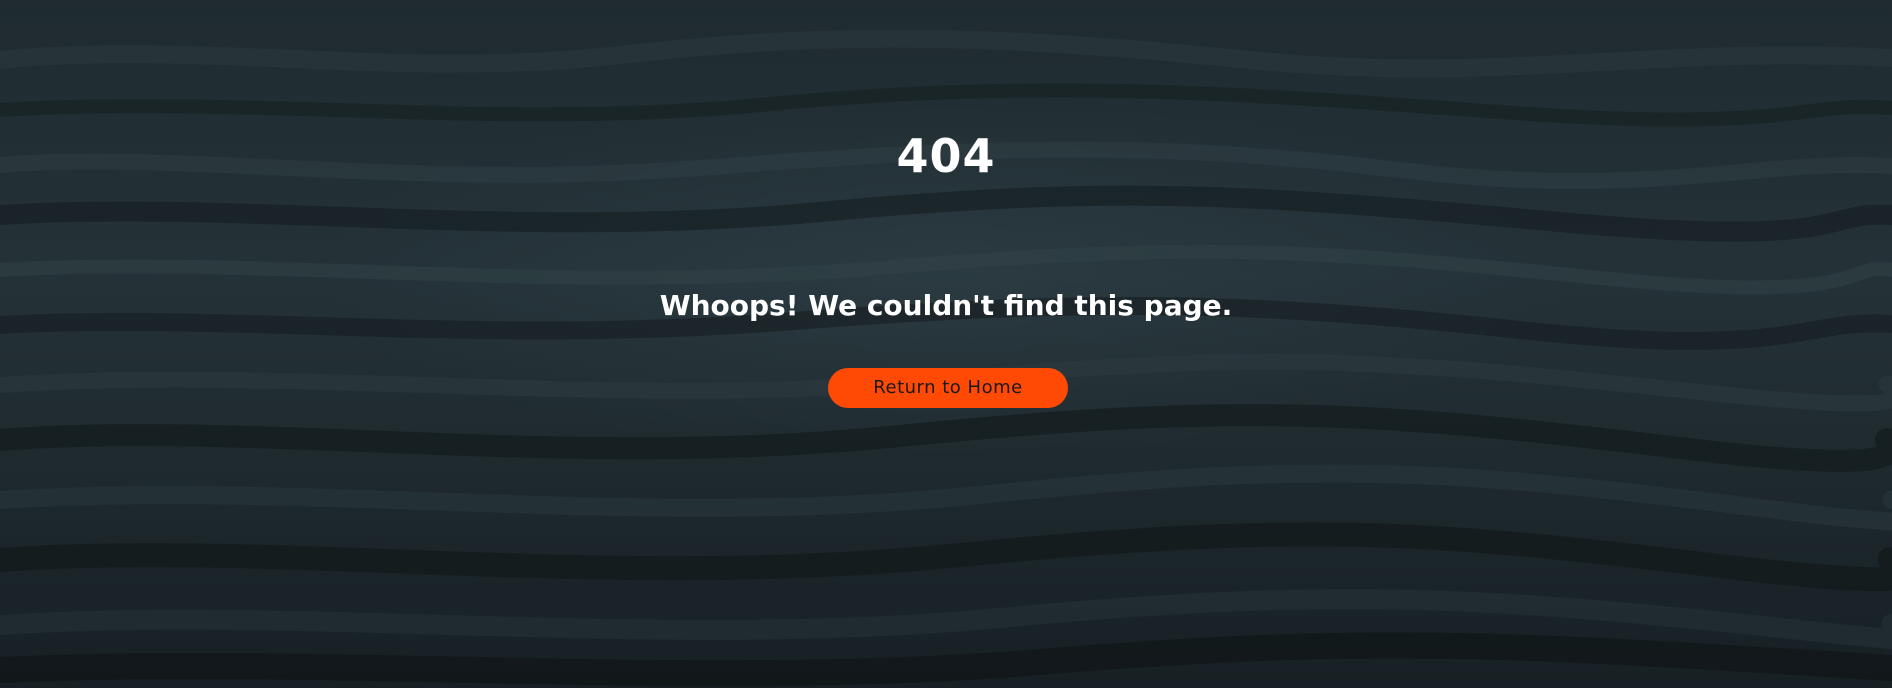 Image resolution: width=1892 pixels, height=688 pixels. What do you see at coordinates (946, 305) in the screenshot?
I see `error-message: Whoops! We couldn't find this page.` at bounding box center [946, 305].